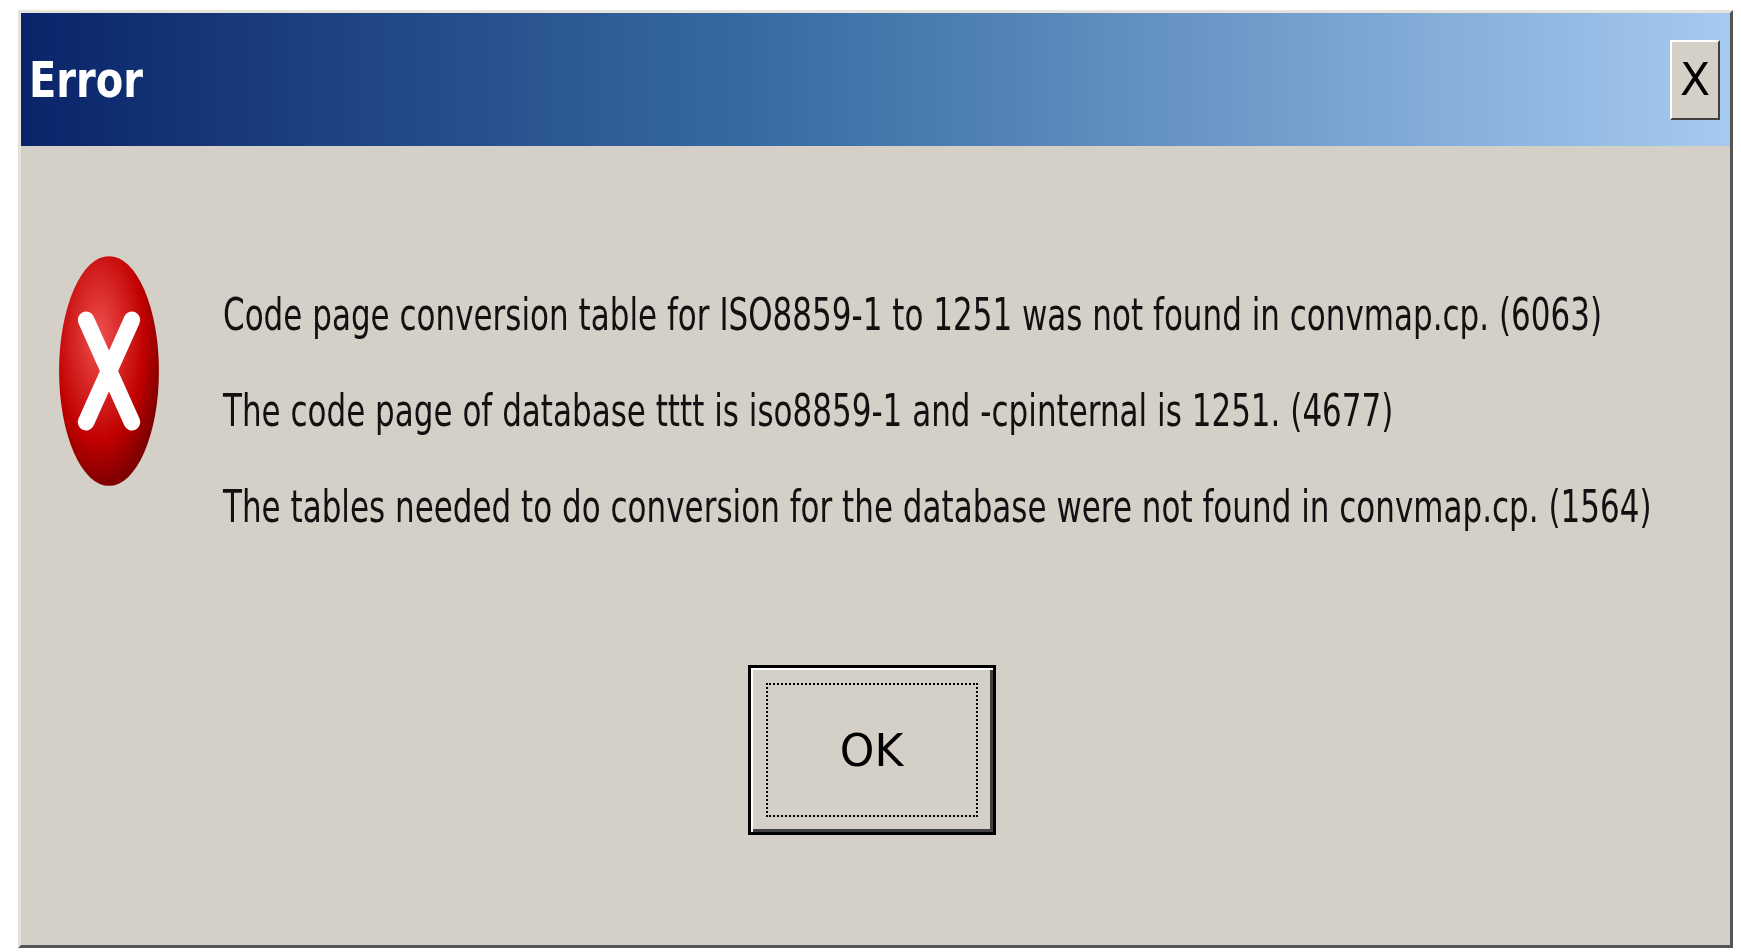  Describe the element at coordinates (1695, 79) in the screenshot. I see `close-button: X` at that location.